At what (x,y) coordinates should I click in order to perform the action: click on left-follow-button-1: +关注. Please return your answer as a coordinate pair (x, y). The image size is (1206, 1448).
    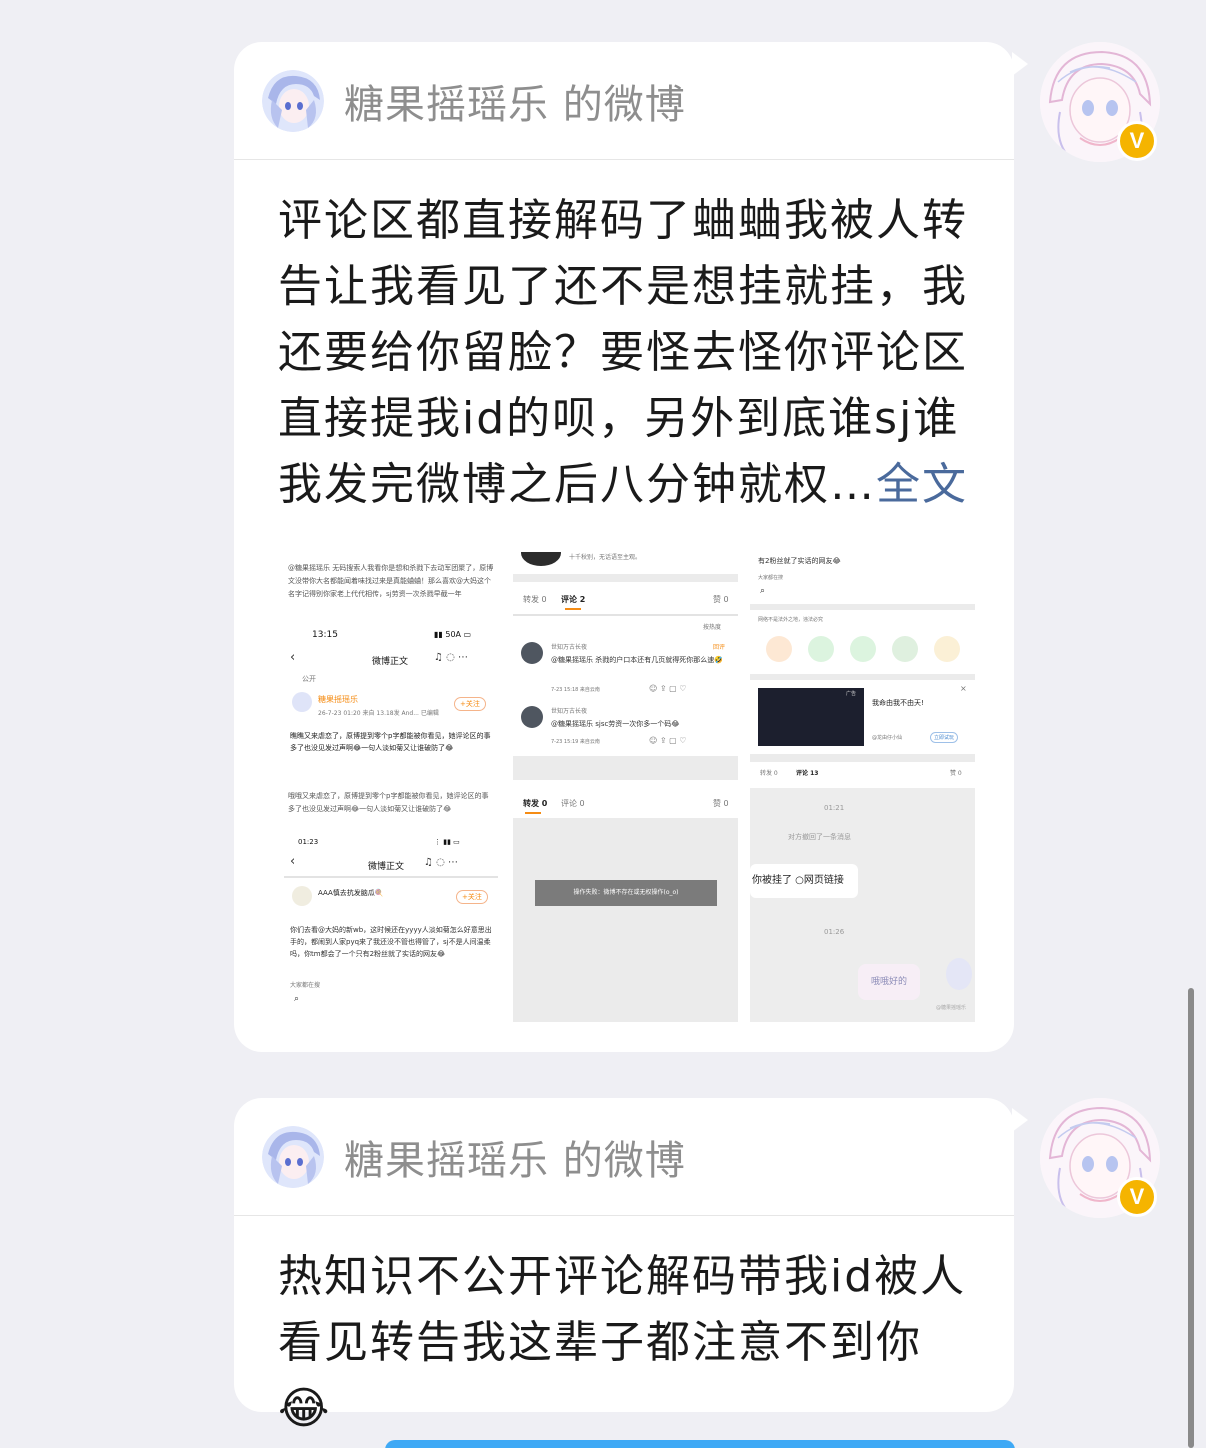
    Looking at the image, I should click on (470, 704).